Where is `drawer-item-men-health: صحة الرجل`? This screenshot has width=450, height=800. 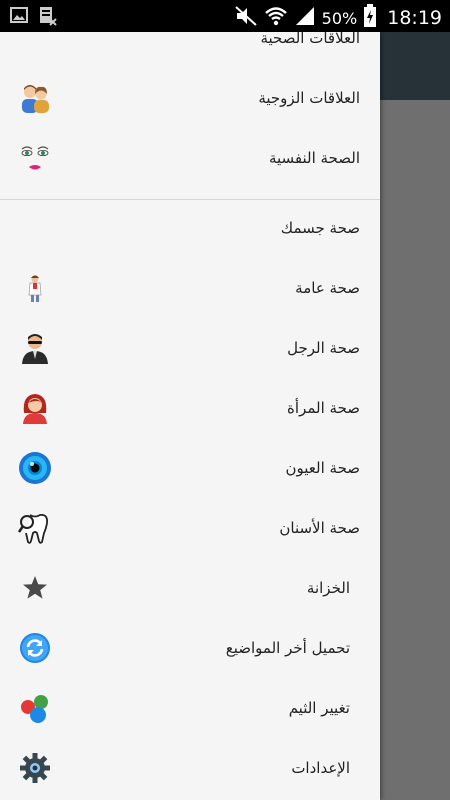
drawer-item-men-health: صحة الرجل is located at coordinates (190, 348).